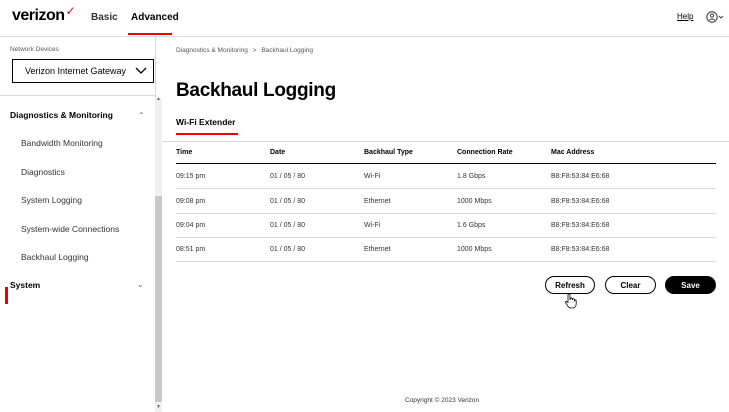 This screenshot has width=729, height=412. What do you see at coordinates (34, 49) in the screenshot?
I see `network-devices-label: Network Devices` at bounding box center [34, 49].